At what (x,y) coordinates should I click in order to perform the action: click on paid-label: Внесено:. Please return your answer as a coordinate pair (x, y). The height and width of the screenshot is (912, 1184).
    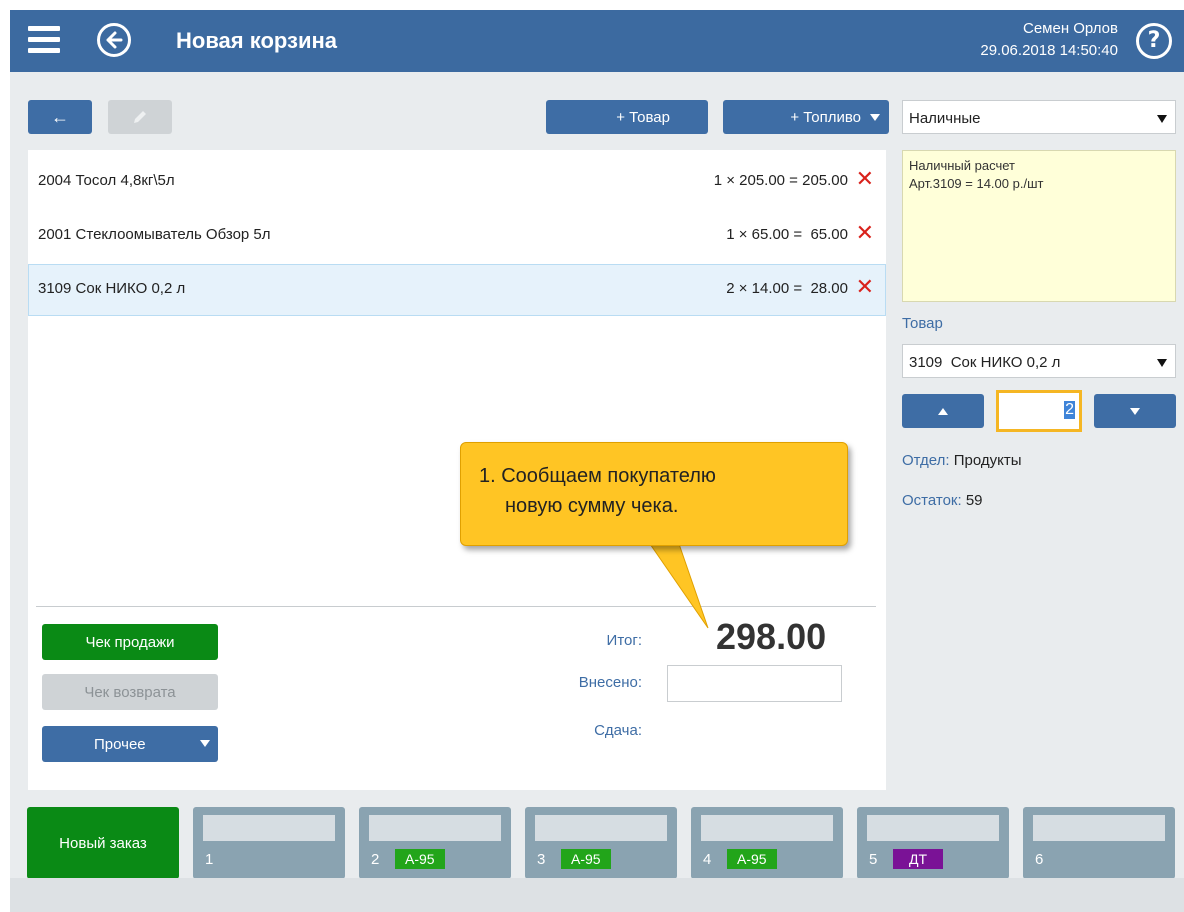
    Looking at the image, I should click on (610, 682).